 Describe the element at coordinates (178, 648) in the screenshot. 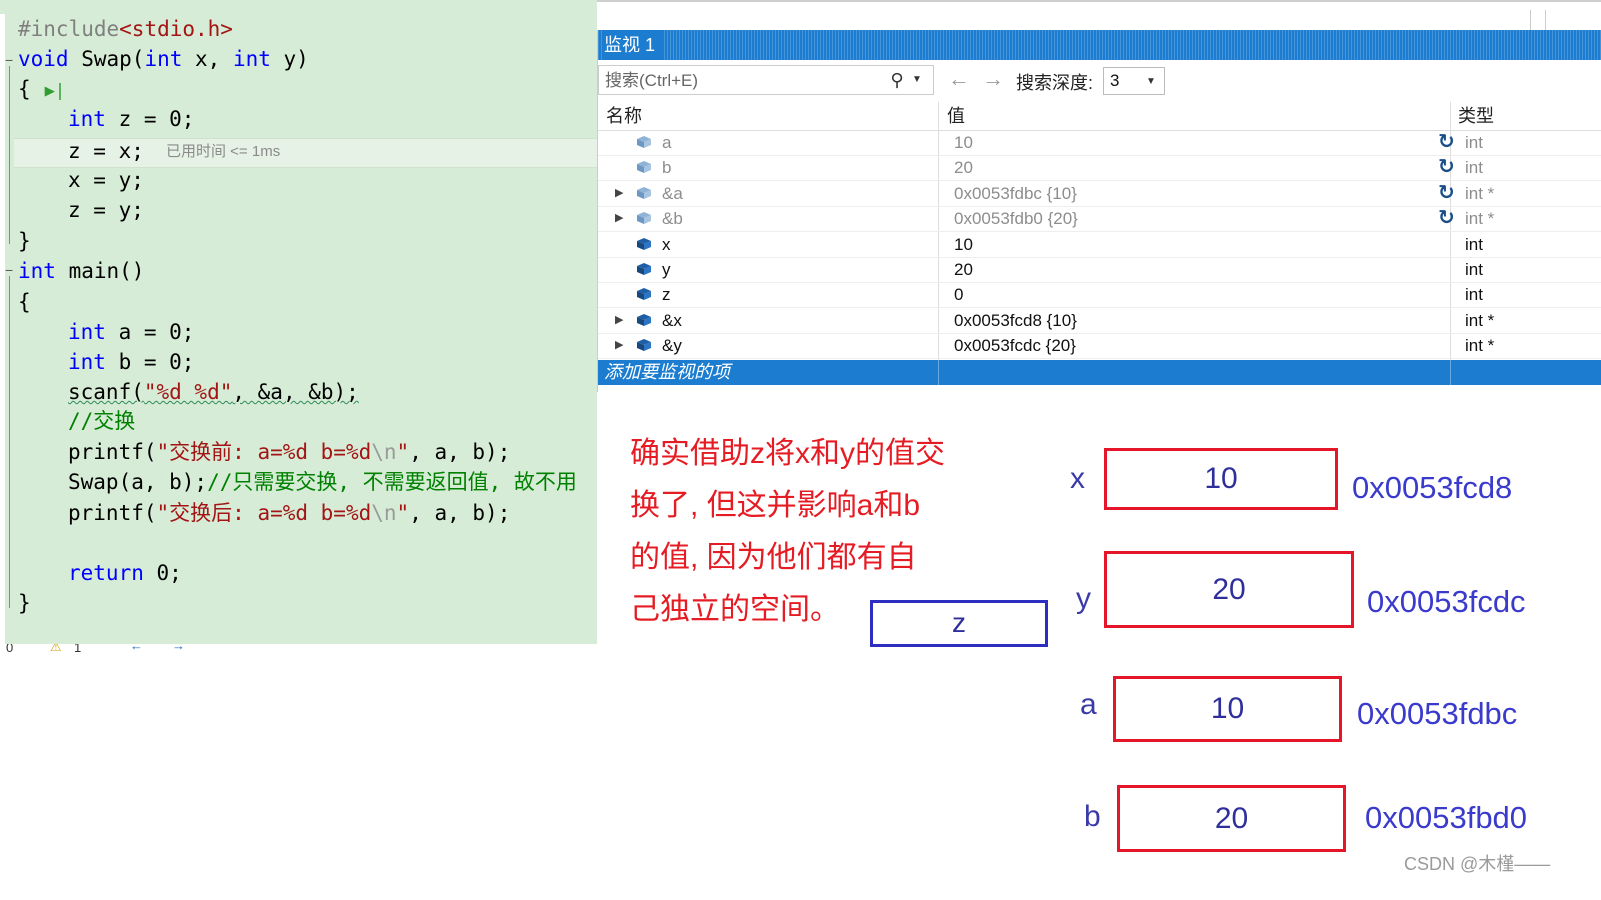

I see `nav-next-issue-icon: →` at that location.